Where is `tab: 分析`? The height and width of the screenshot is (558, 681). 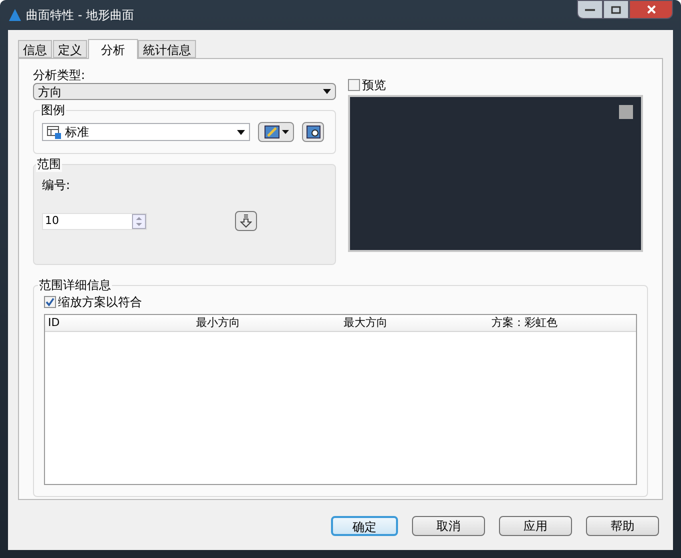
tab: 分析 is located at coordinates (113, 49).